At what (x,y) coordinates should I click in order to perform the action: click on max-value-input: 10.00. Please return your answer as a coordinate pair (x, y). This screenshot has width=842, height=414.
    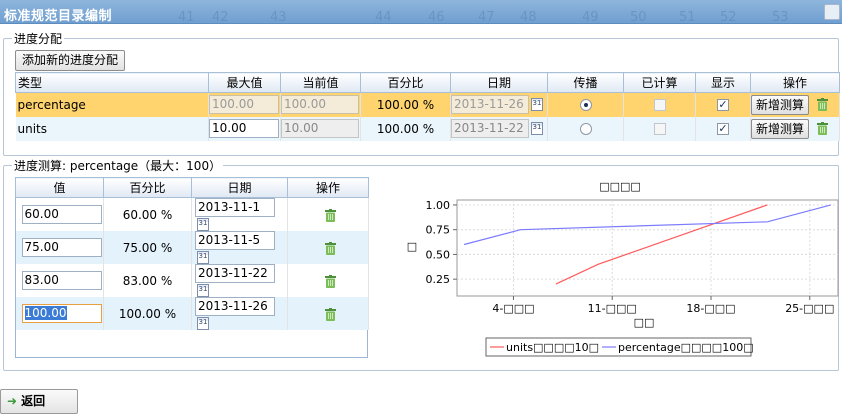
    Looking at the image, I should click on (244, 128).